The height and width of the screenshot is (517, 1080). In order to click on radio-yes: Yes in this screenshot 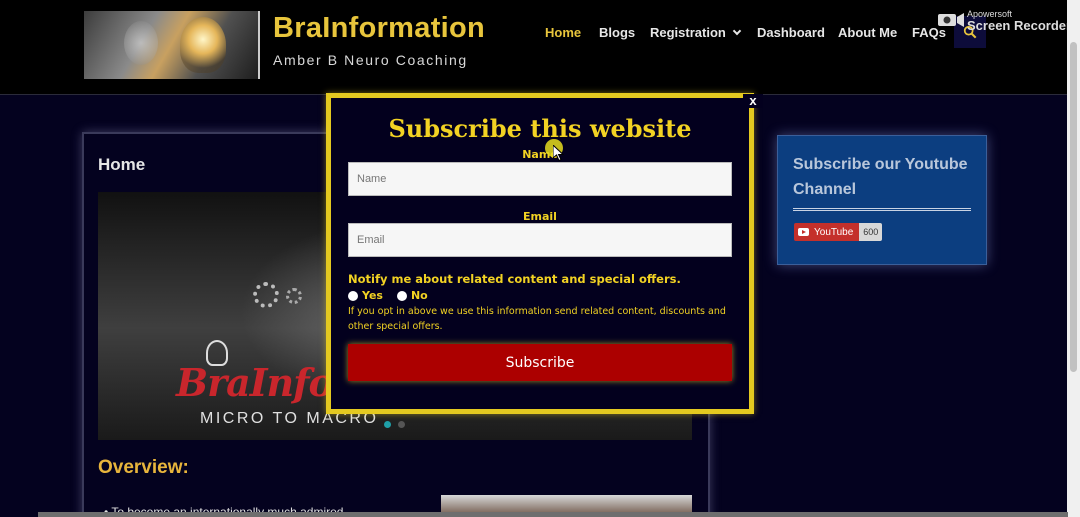, I will do `click(365, 295)`.